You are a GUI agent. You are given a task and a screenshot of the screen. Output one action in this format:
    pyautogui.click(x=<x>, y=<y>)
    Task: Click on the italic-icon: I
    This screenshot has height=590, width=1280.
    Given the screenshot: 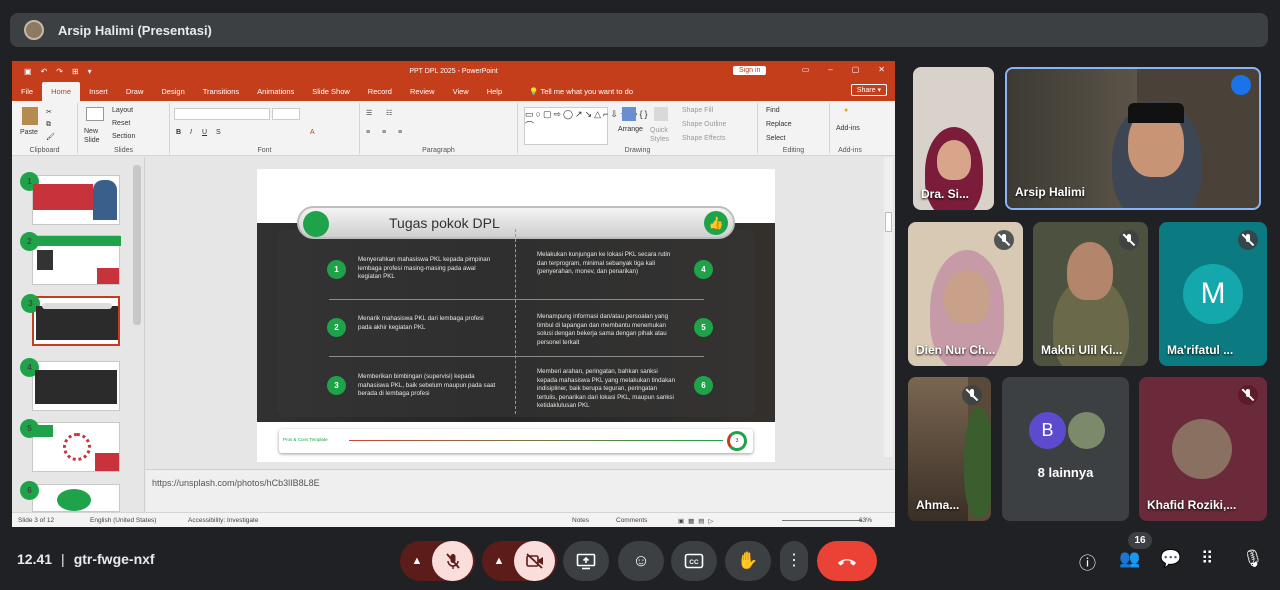 What is the action you would take?
    pyautogui.click(x=191, y=132)
    